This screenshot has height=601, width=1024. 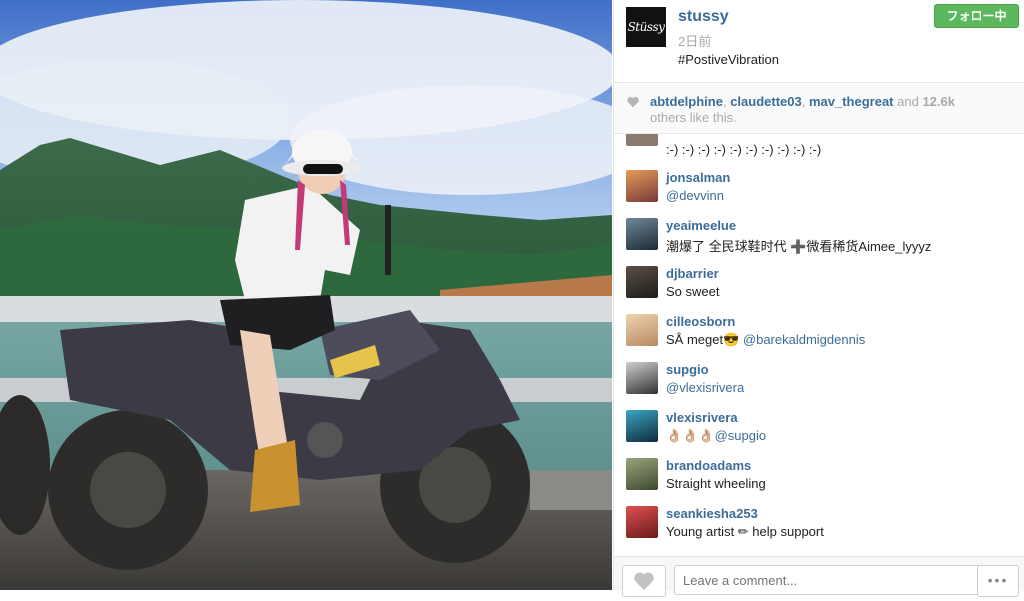 What do you see at coordinates (716, 483) in the screenshot?
I see `comment-text: Straight wheeling` at bounding box center [716, 483].